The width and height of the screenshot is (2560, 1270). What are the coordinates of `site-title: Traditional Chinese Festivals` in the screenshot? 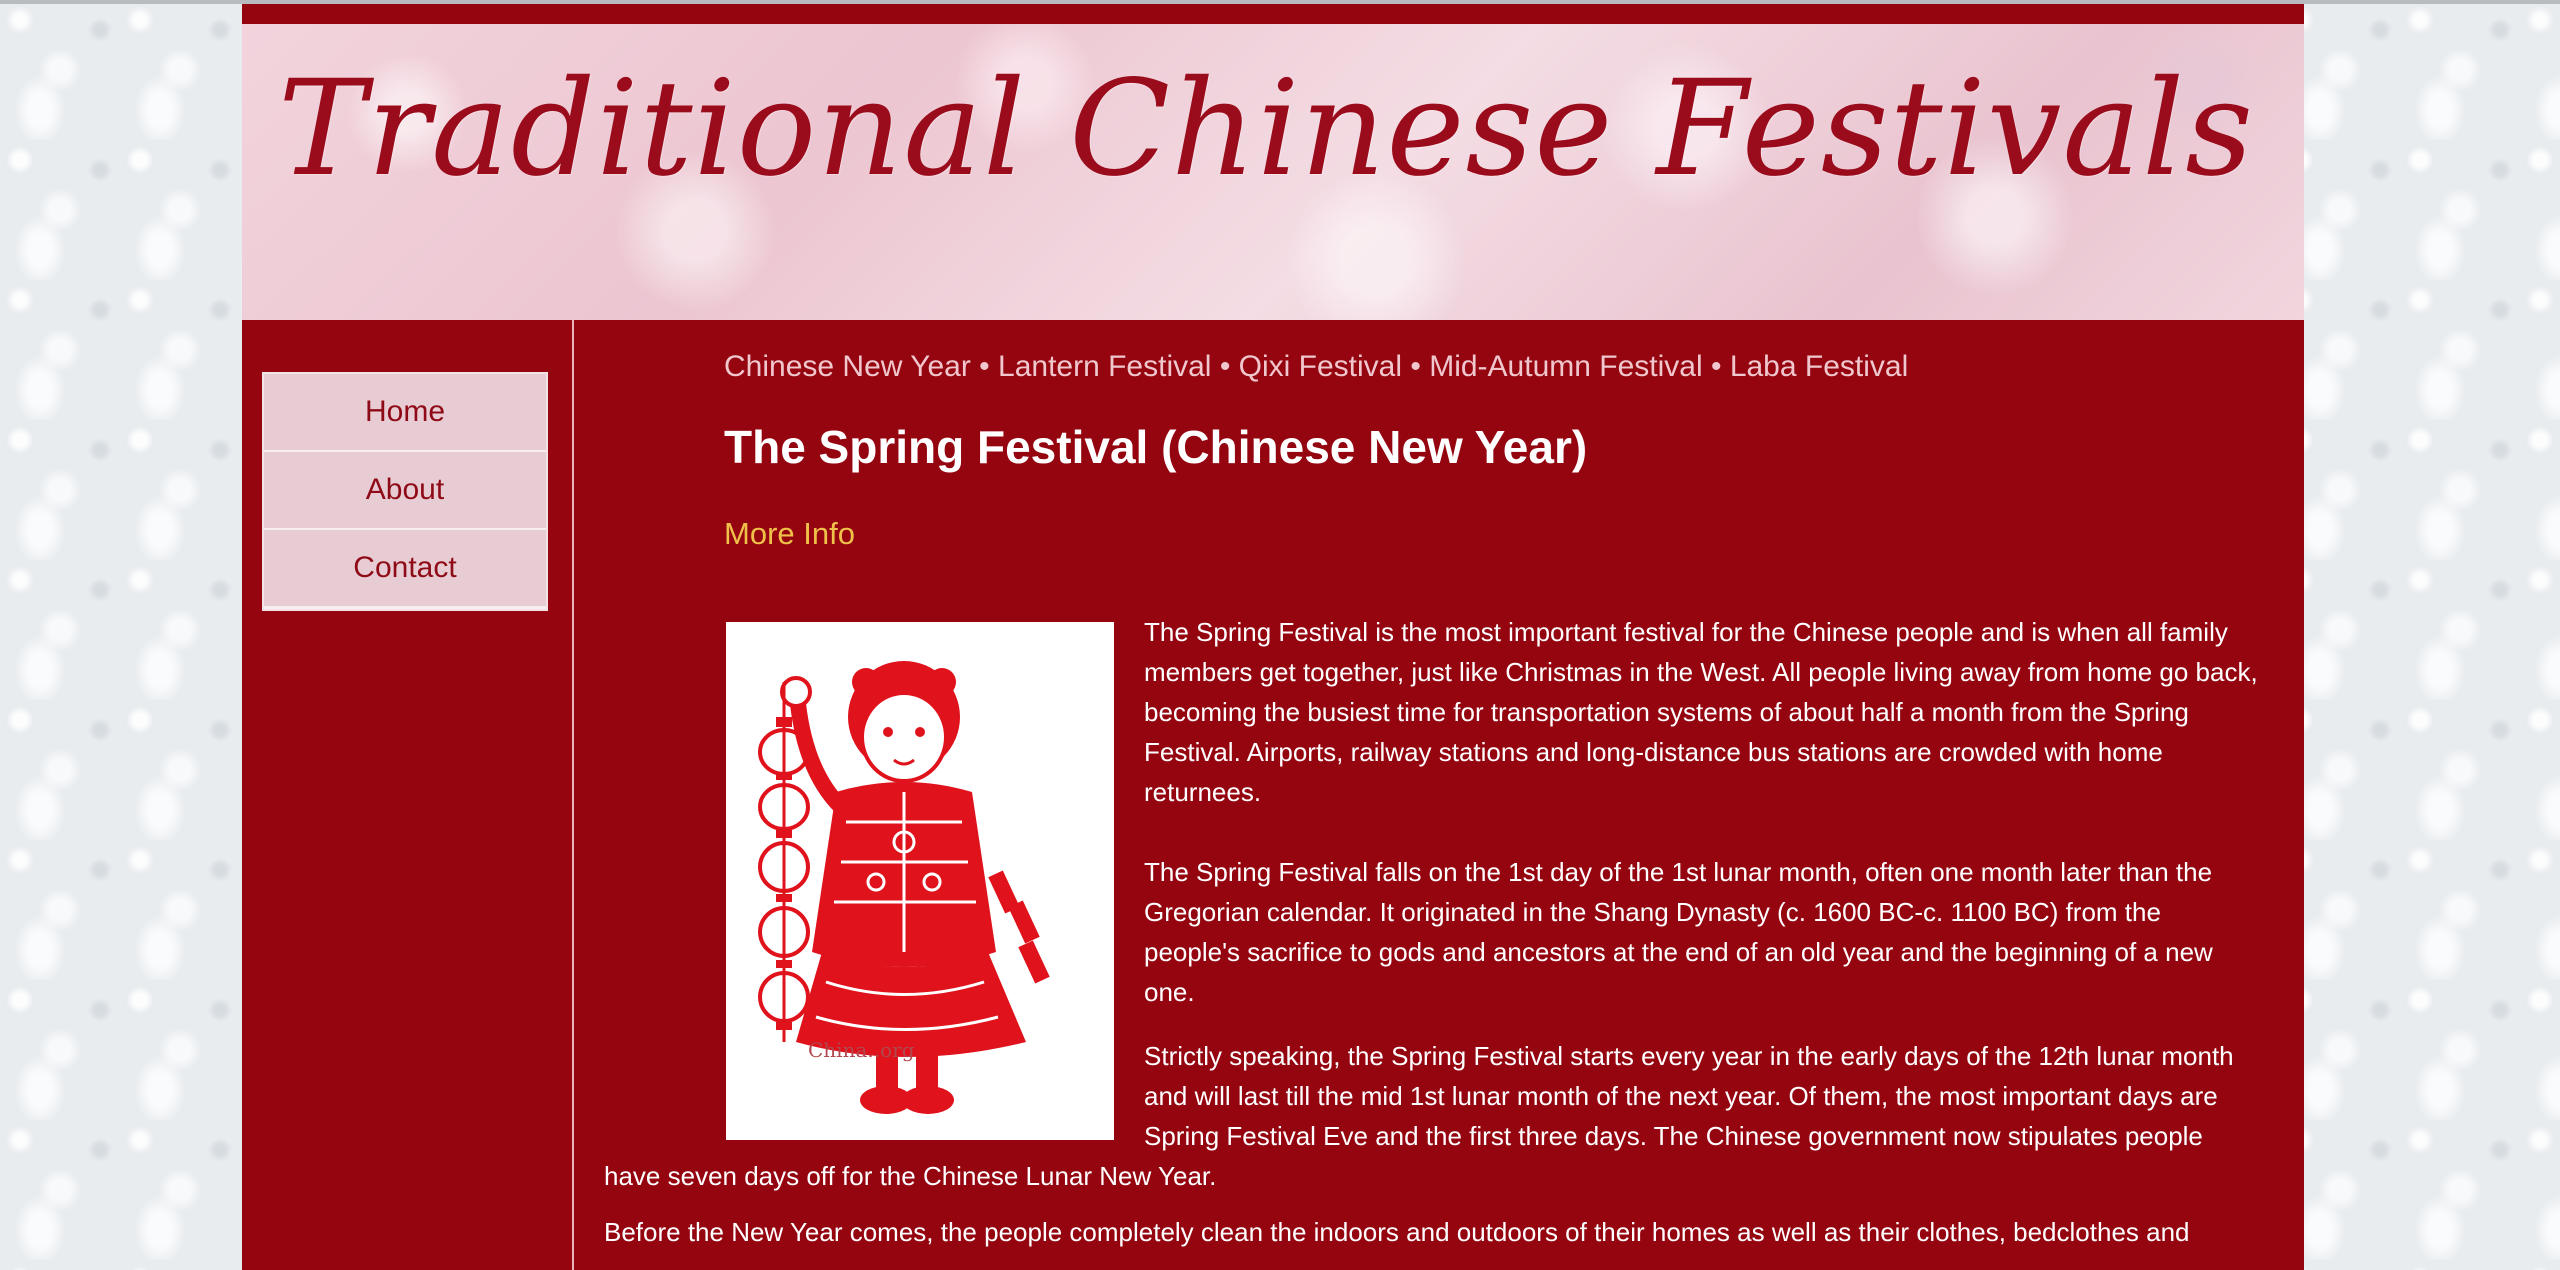 It's located at (1266, 129).